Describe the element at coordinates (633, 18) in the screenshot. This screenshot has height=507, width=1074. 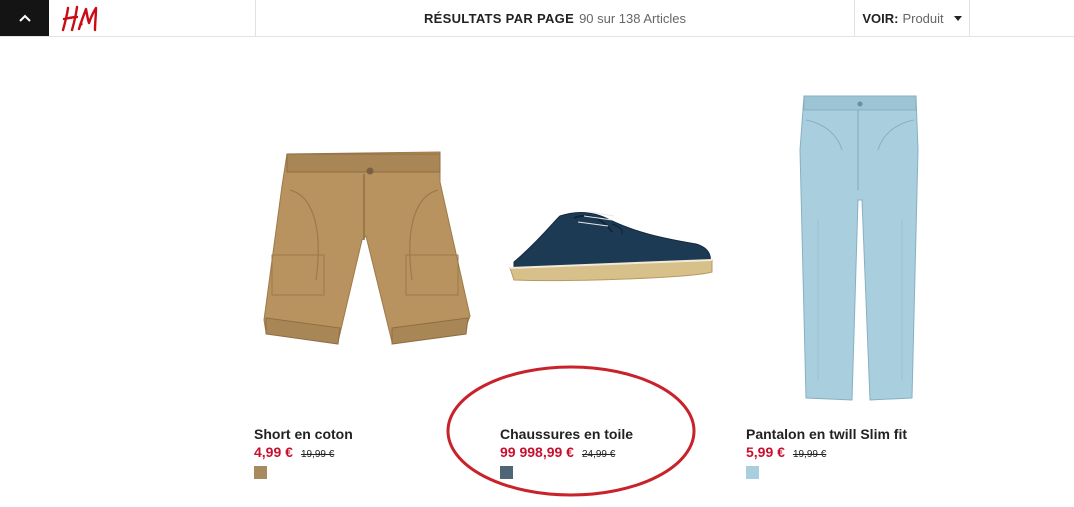
I see `results-count: 90 sur 138 Articles` at that location.